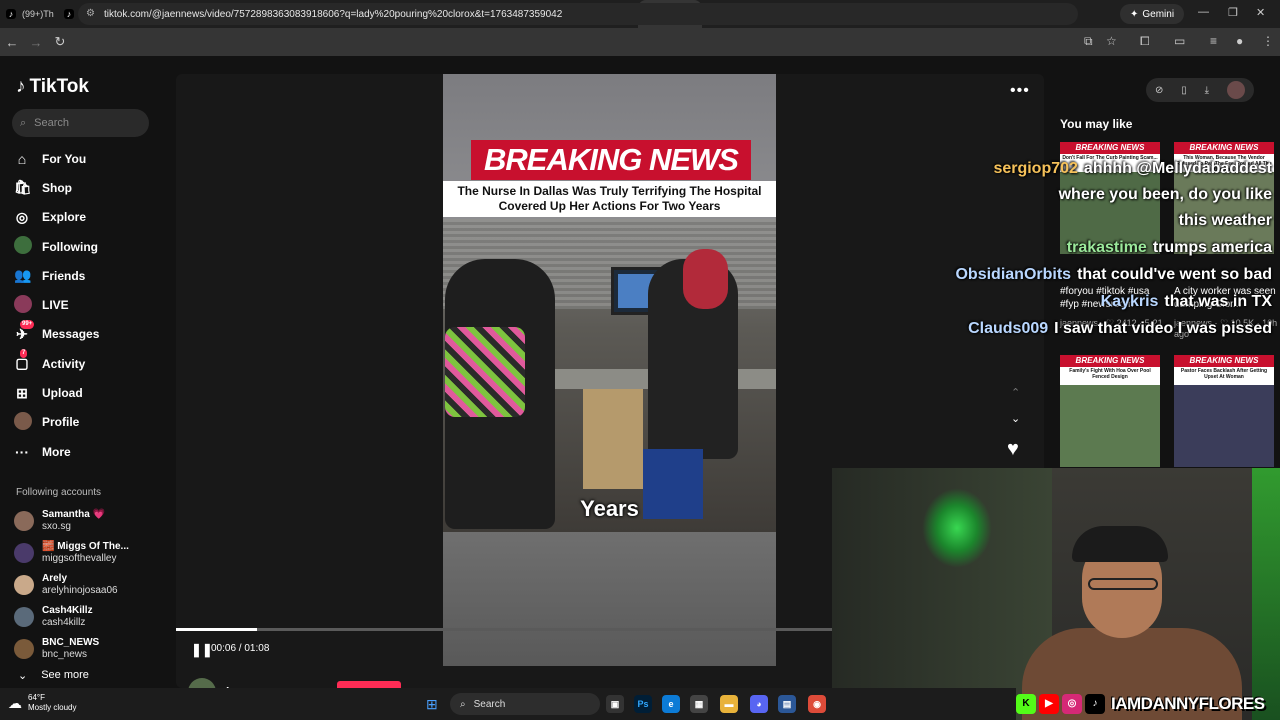 This screenshot has width=1280, height=720. What do you see at coordinates (1169, 248) in the screenshot?
I see `chat-message: trakastime trumps america` at bounding box center [1169, 248].